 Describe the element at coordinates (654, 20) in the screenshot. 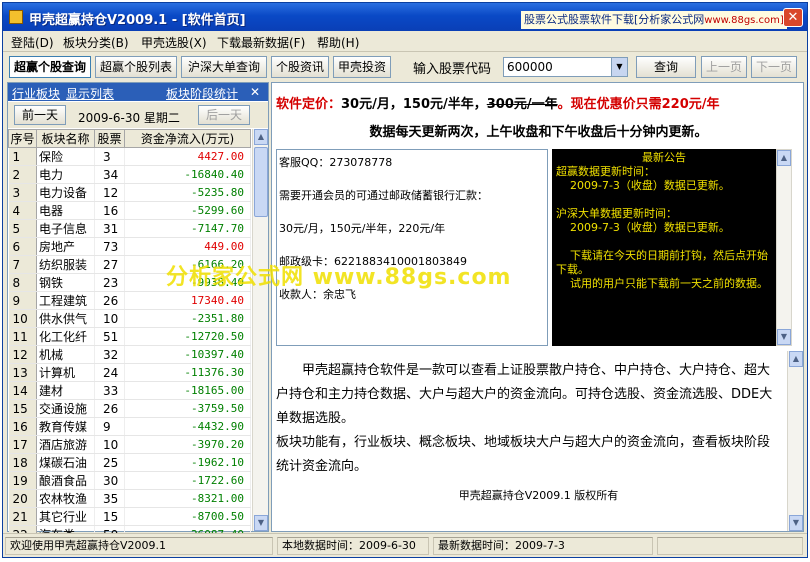

I see `ad-banner: 股票公式股票软件下载[分析家公式网www.88gs.com]` at that location.